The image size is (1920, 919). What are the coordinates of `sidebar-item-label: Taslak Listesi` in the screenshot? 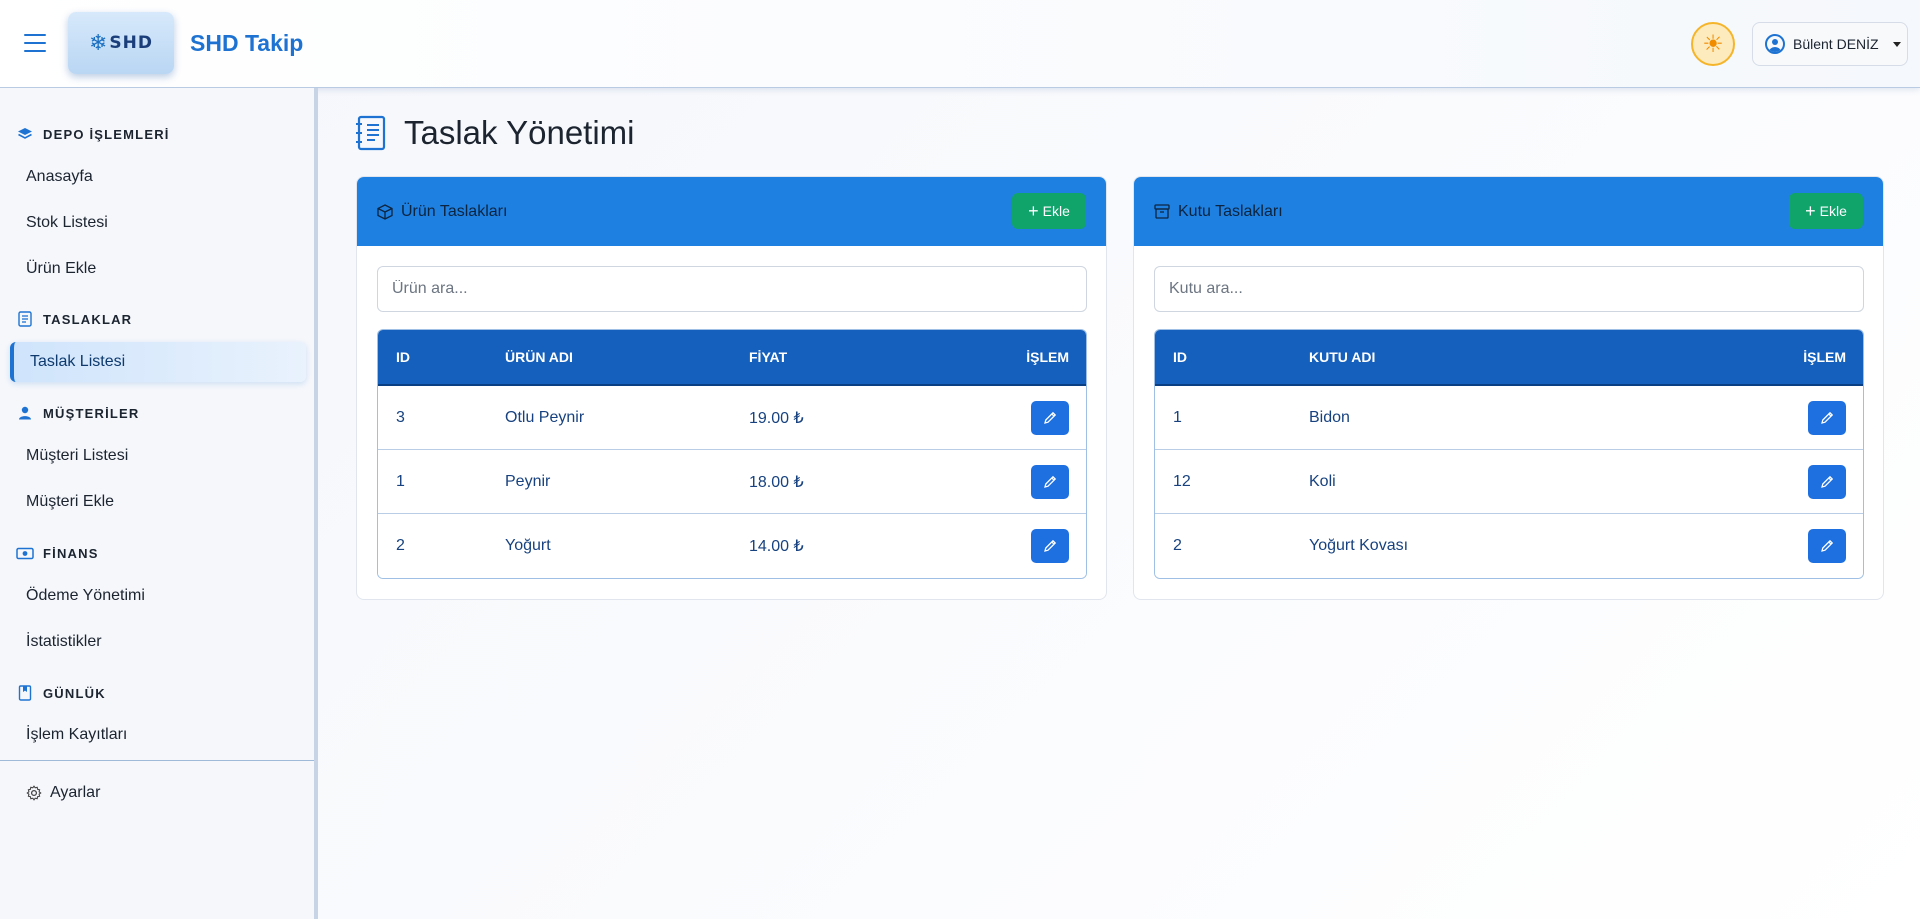 It's located at (78, 361).